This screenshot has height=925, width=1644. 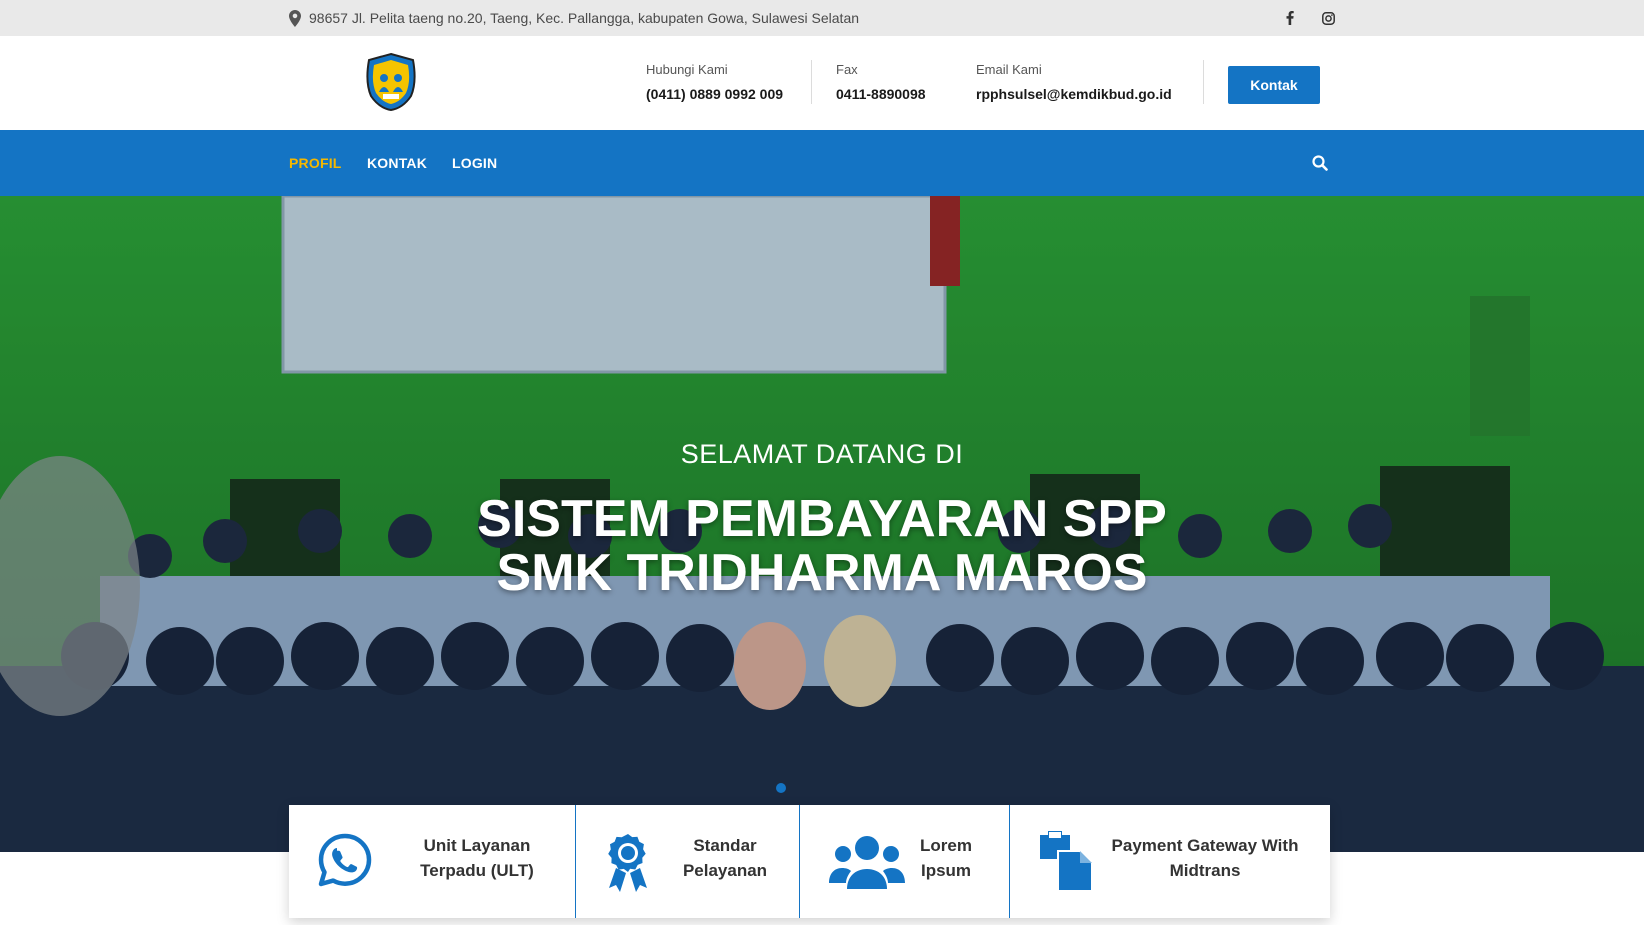 I want to click on contact-email-value: rpphsulsel@kemdikbud.go.id, so click(x=1074, y=94).